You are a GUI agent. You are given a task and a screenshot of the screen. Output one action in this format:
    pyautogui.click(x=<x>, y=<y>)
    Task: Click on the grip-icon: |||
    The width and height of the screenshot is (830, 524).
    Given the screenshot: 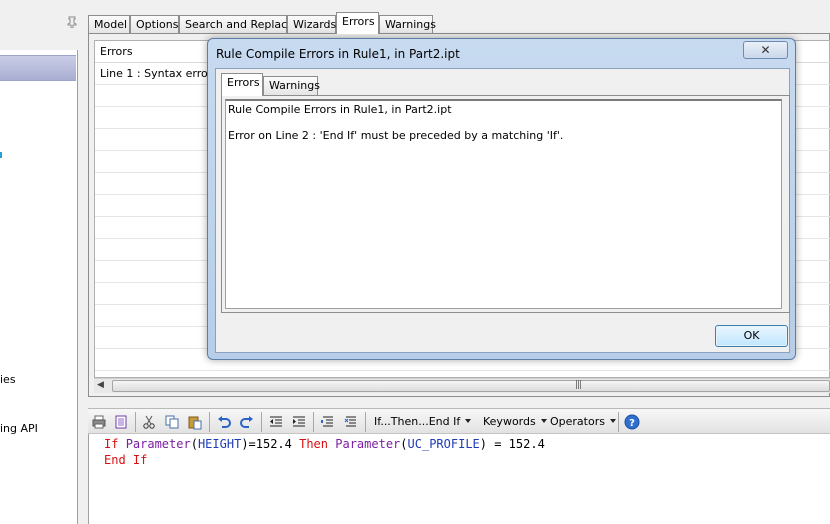 What is the action you would take?
    pyautogui.click(x=578, y=385)
    